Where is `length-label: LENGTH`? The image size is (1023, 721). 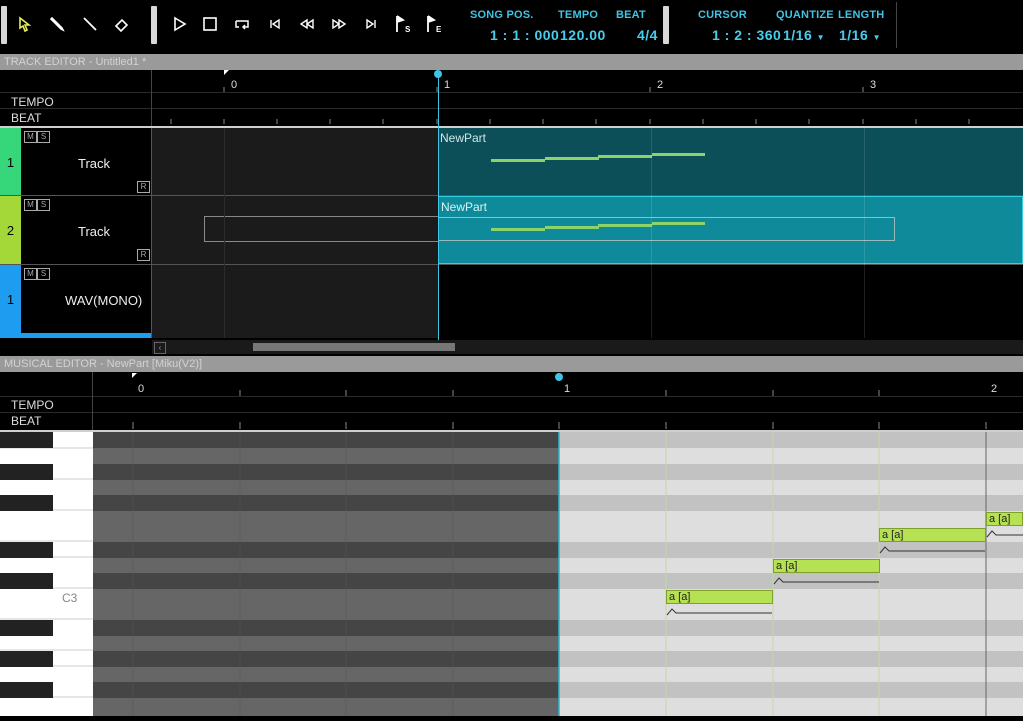 length-label: LENGTH is located at coordinates (861, 15).